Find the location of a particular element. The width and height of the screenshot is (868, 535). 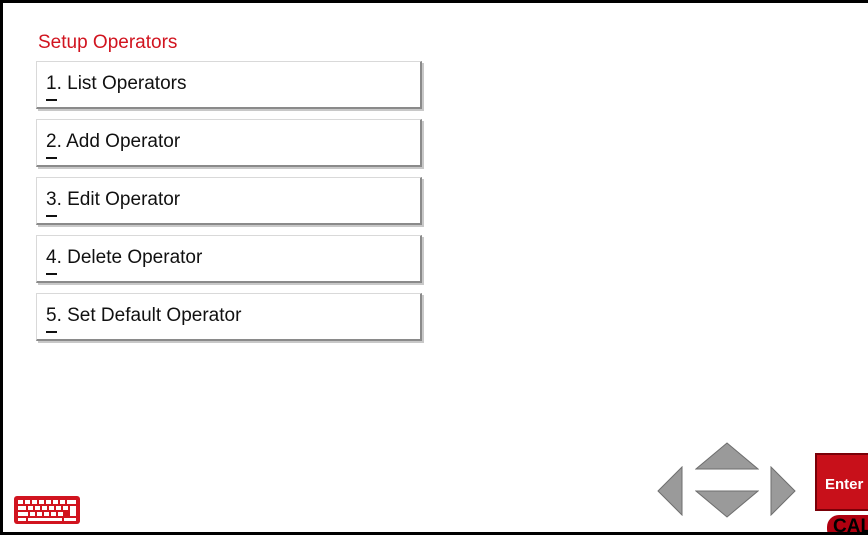

menu-item-number: 2 is located at coordinates (51, 145).